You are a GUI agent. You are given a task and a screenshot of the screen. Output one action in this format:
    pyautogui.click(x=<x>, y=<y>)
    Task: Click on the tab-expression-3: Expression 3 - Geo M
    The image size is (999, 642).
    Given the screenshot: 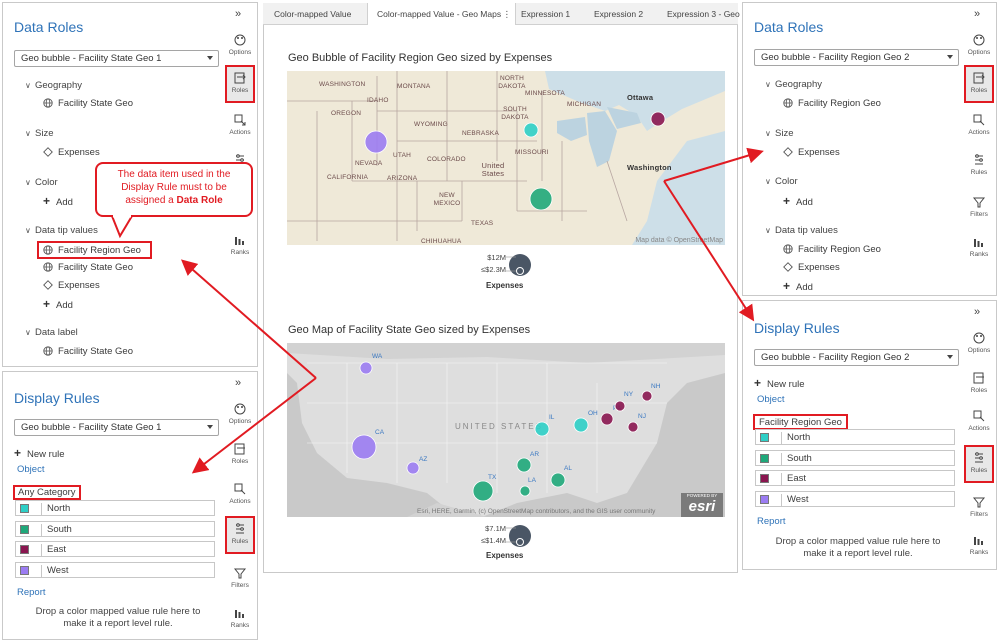 What is the action you would take?
    pyautogui.click(x=708, y=14)
    